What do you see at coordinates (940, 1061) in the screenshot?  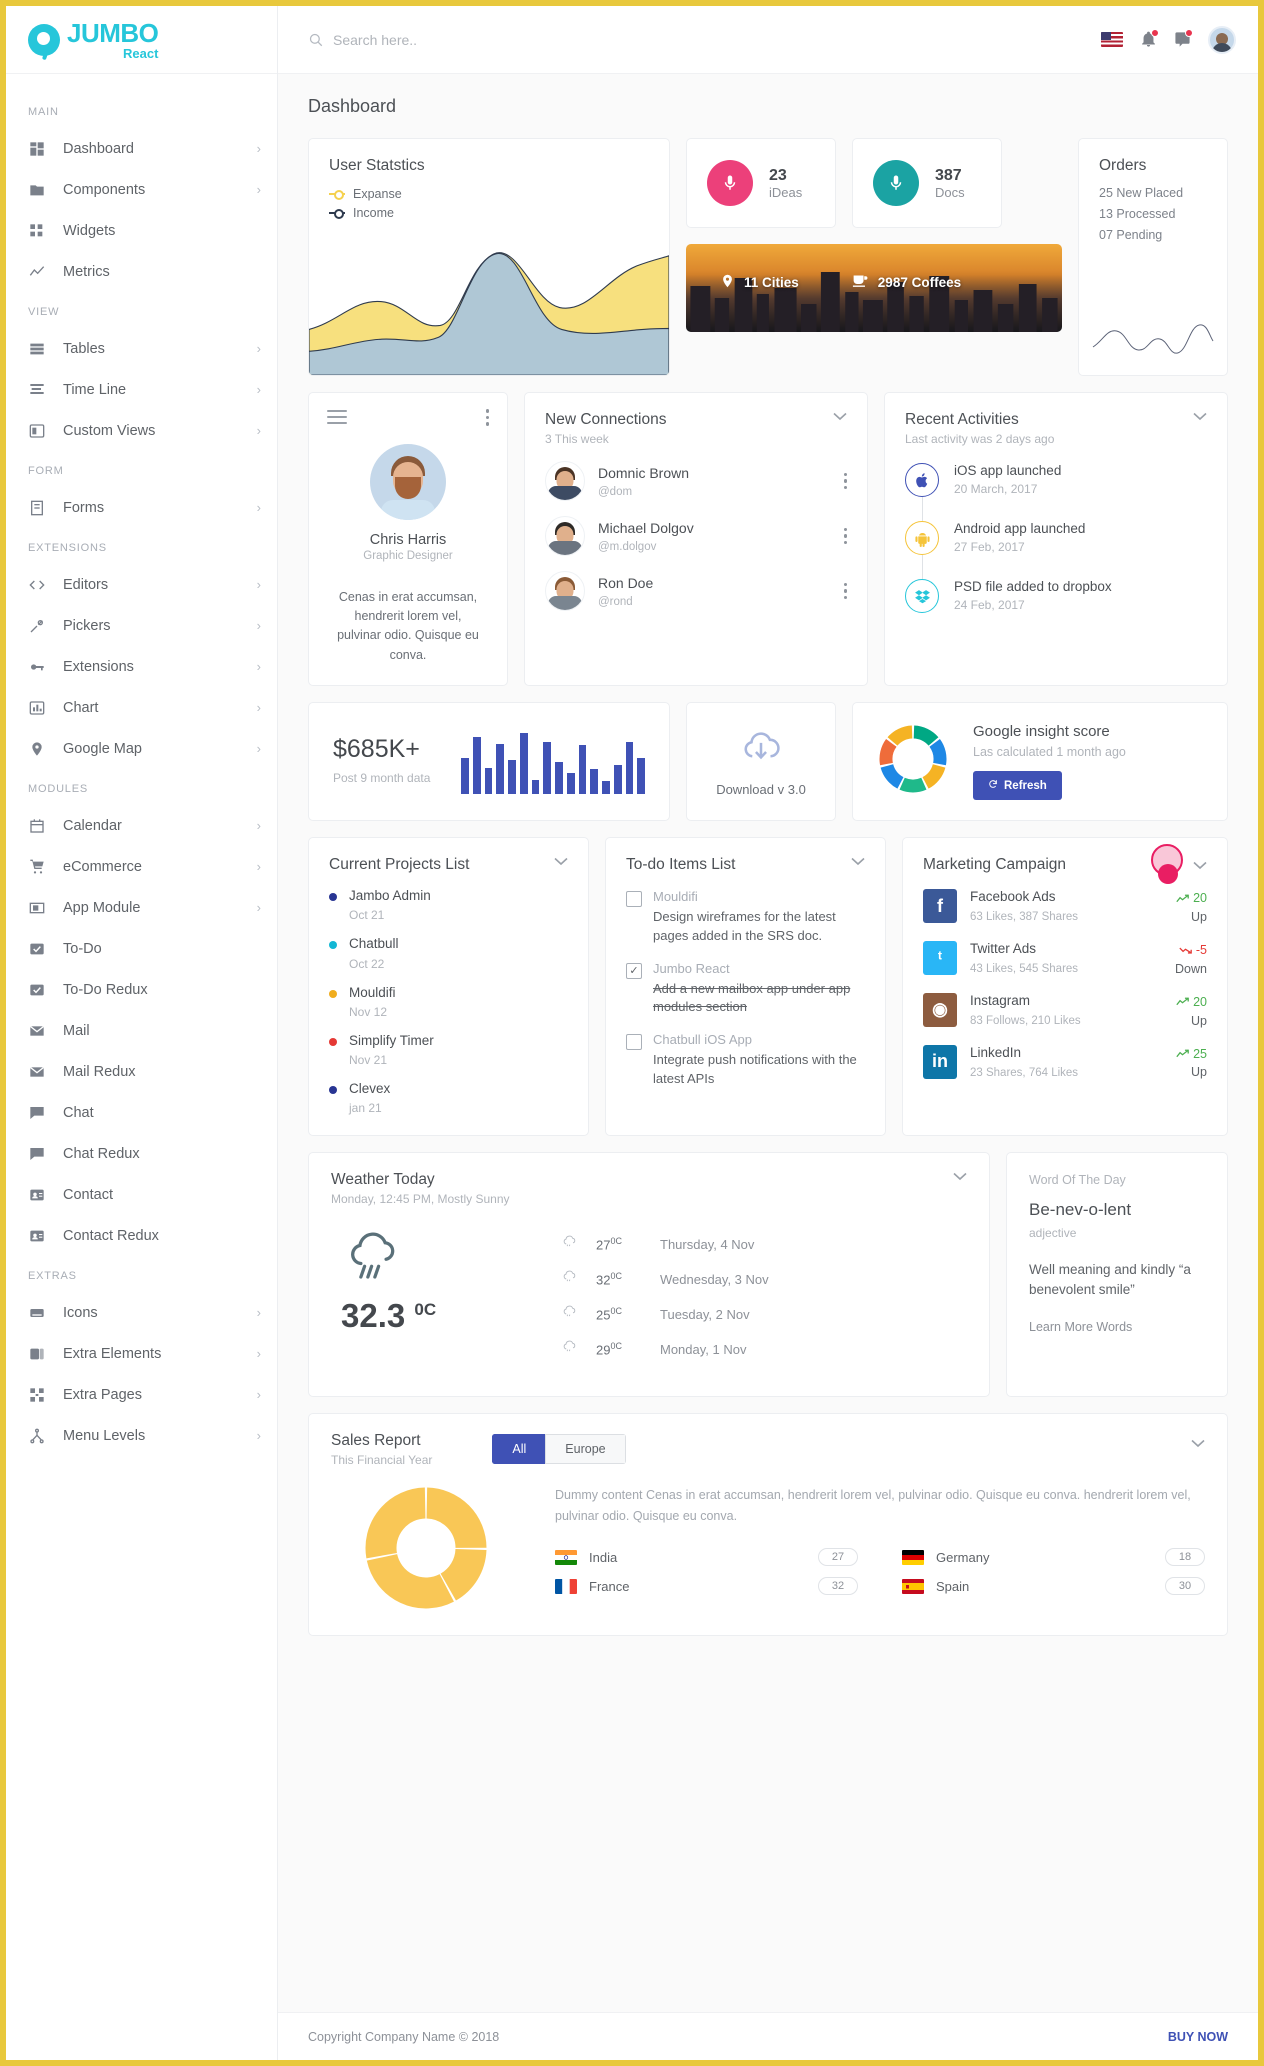 I see `linkedin-icon: in` at bounding box center [940, 1061].